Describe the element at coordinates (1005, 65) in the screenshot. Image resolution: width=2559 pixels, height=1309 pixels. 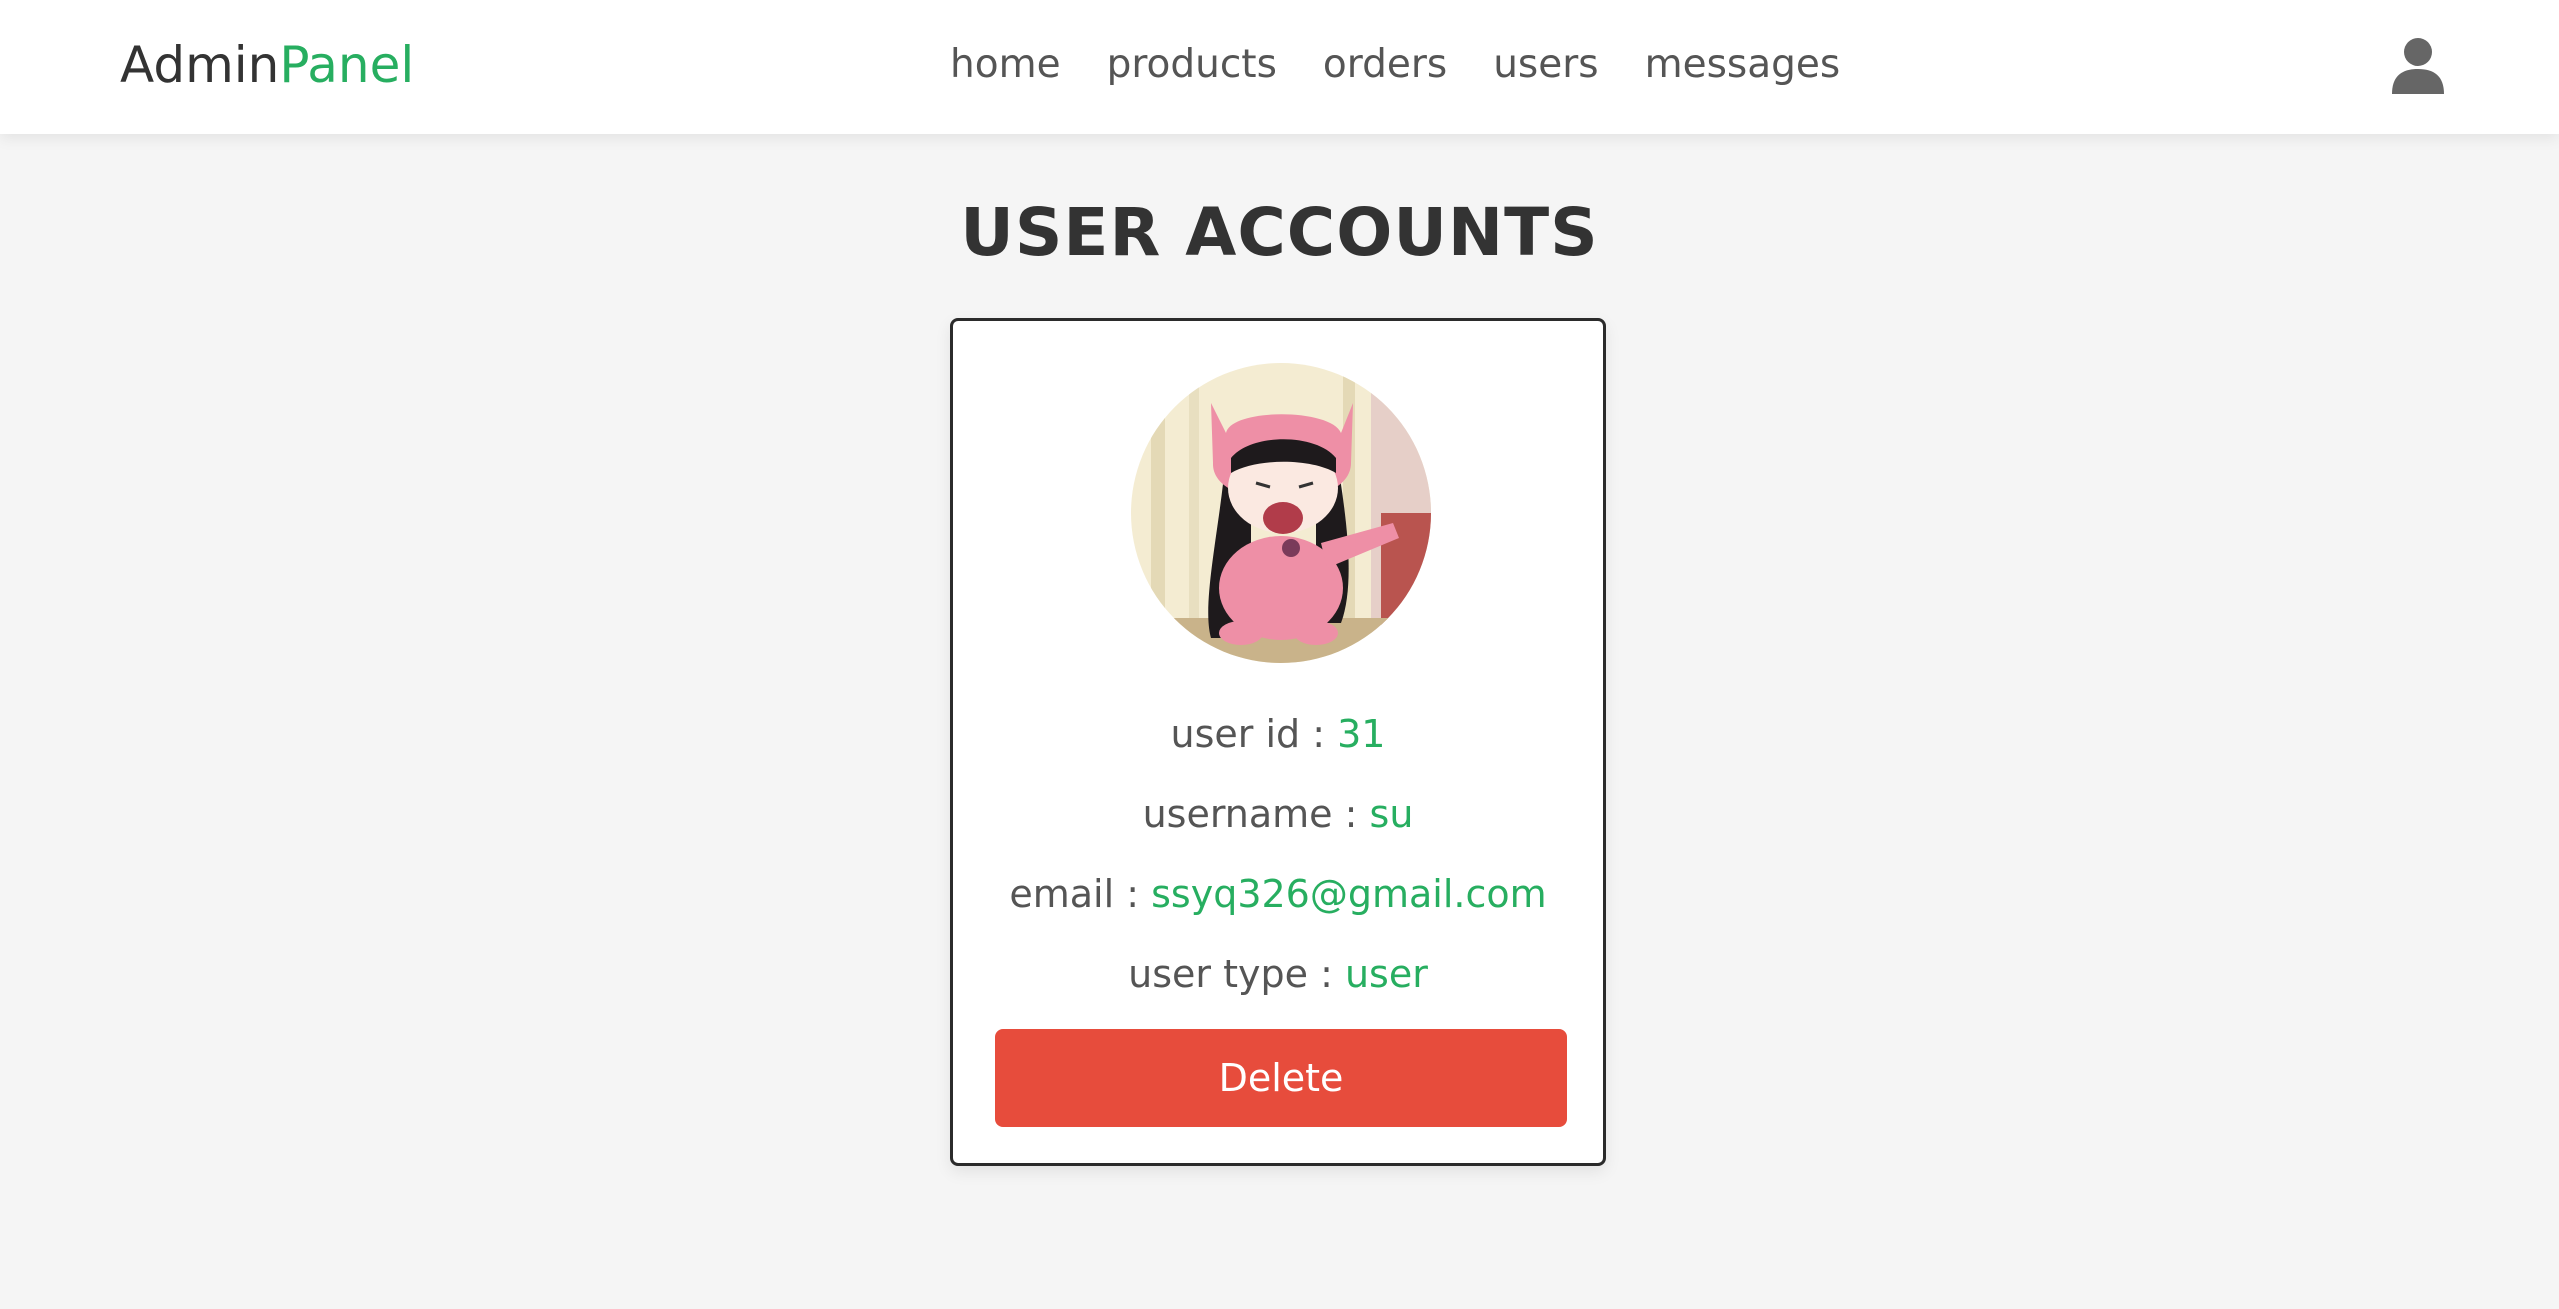
I see `nav-home: home` at that location.